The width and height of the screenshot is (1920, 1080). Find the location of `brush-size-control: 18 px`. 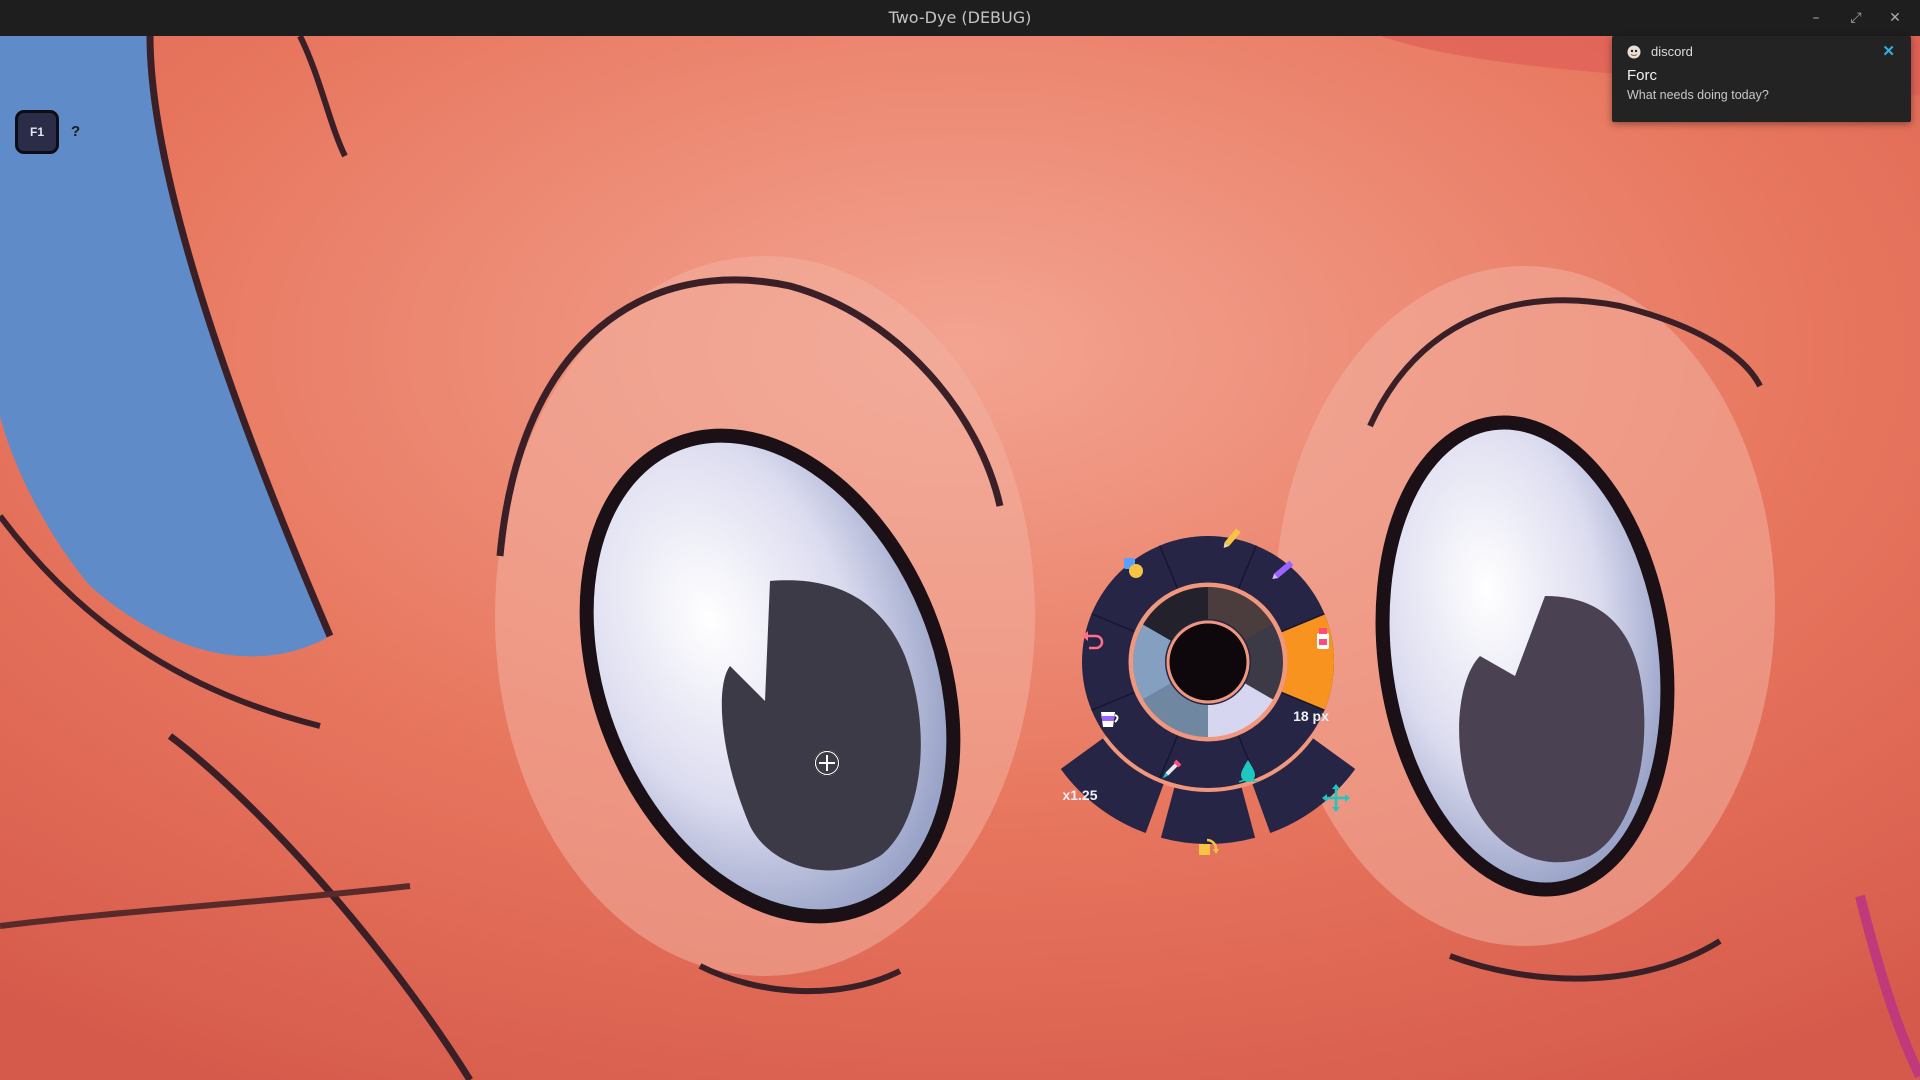

brush-size-control: 18 px is located at coordinates (1311, 716).